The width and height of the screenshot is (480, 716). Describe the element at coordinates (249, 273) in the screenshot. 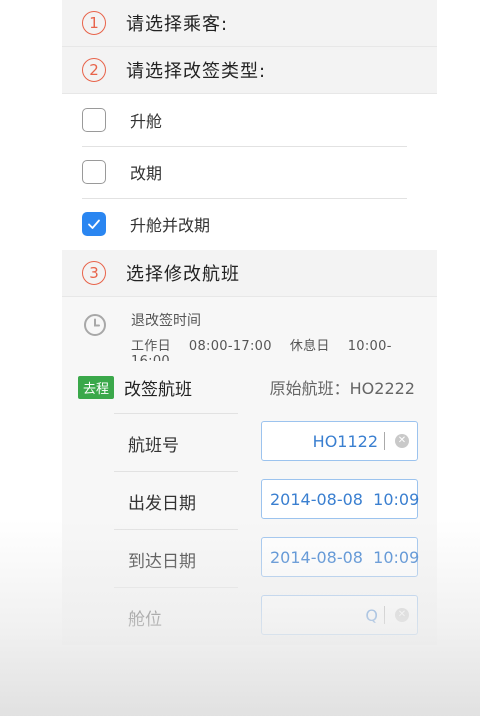

I see `step-select-flight: 3 选择修改航班` at that location.